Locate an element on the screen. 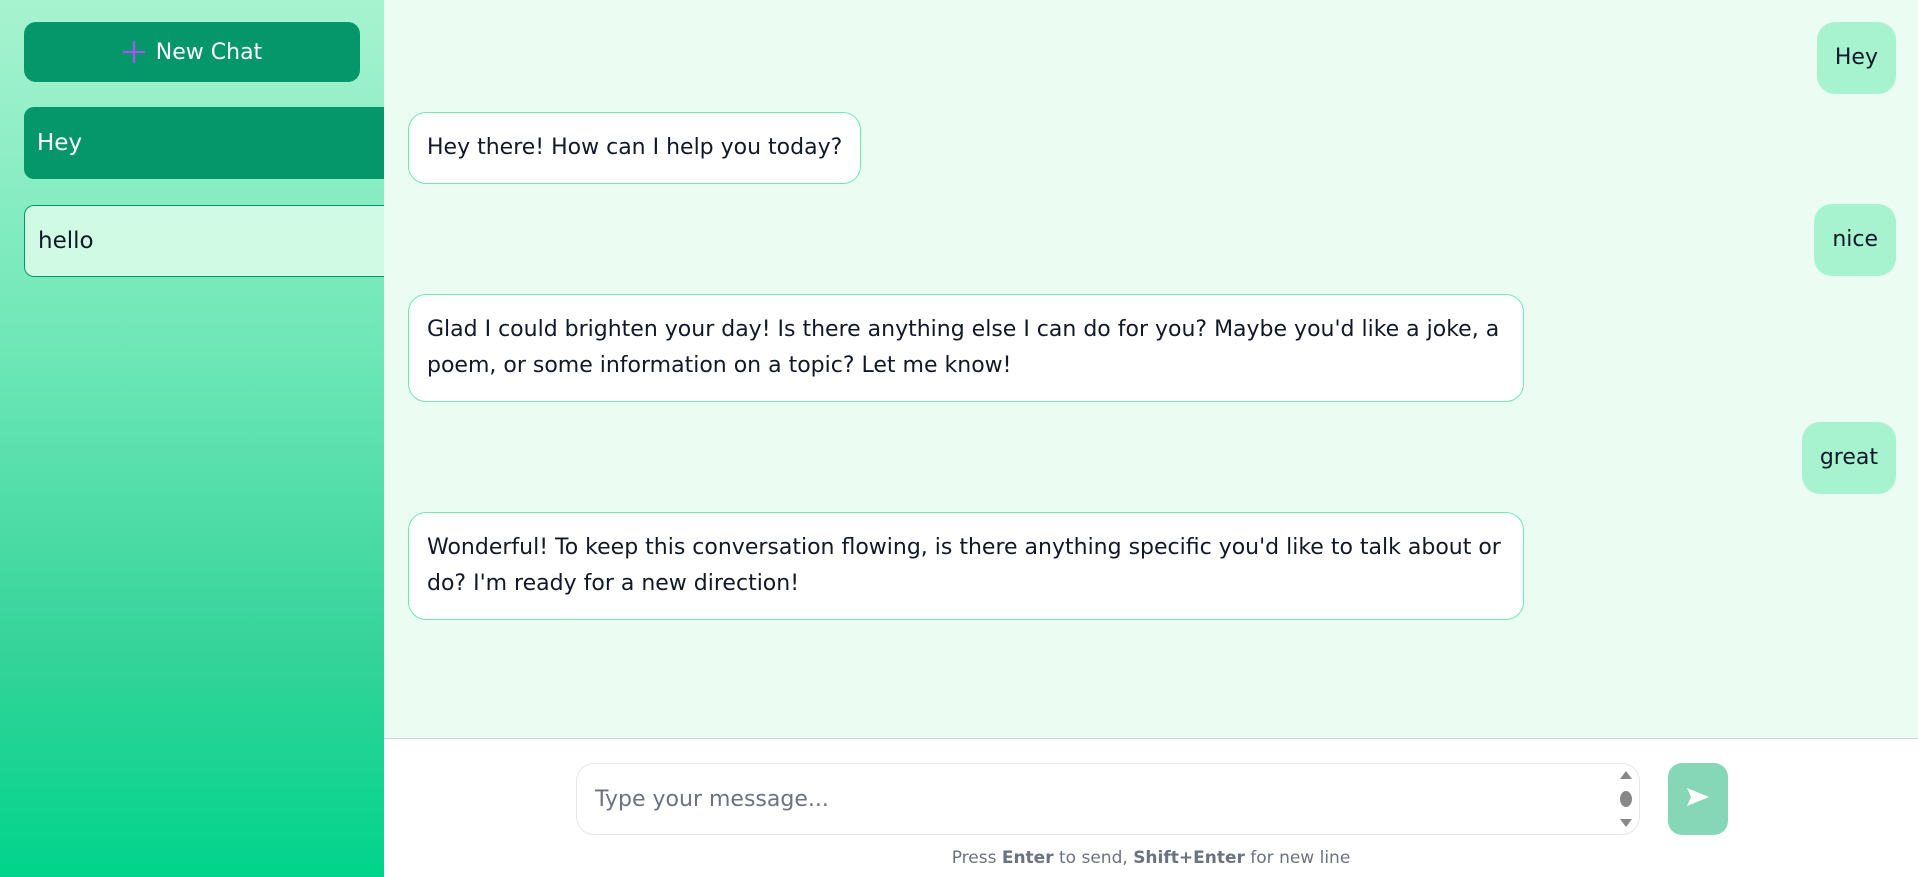 This screenshot has width=1918, height=877. message-text: Hey is located at coordinates (1856, 57).